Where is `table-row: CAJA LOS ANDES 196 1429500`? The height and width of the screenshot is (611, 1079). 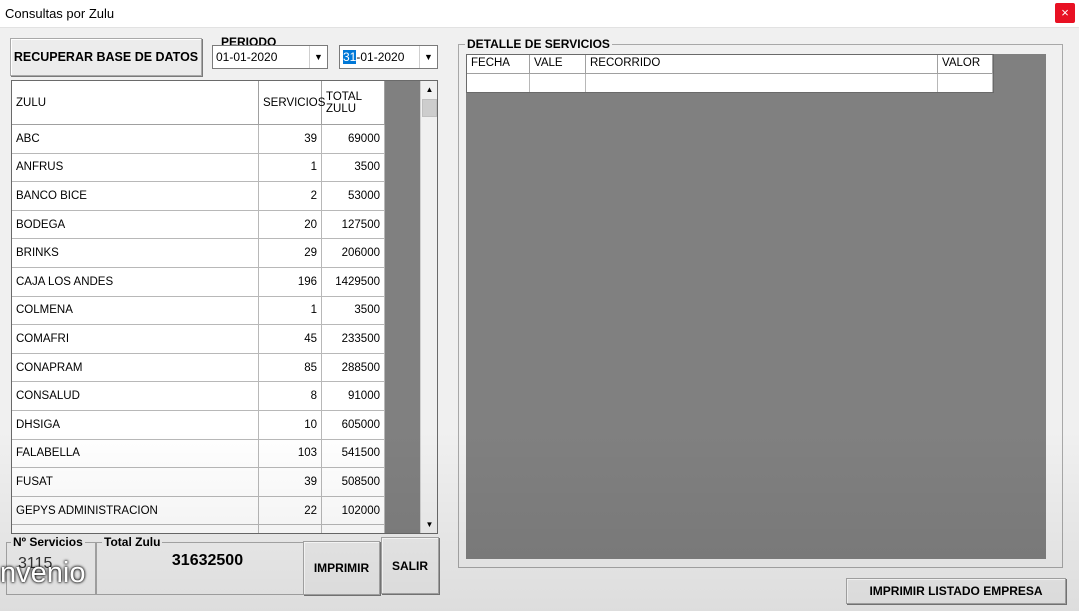
table-row: CAJA LOS ANDES 196 1429500 is located at coordinates (198, 282).